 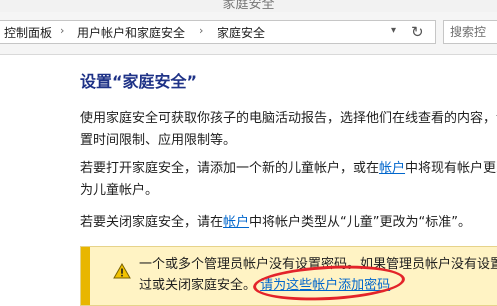 What do you see at coordinates (325, 285) in the screenshot?
I see `add-password-link: 请为这些帐户添加密码` at bounding box center [325, 285].